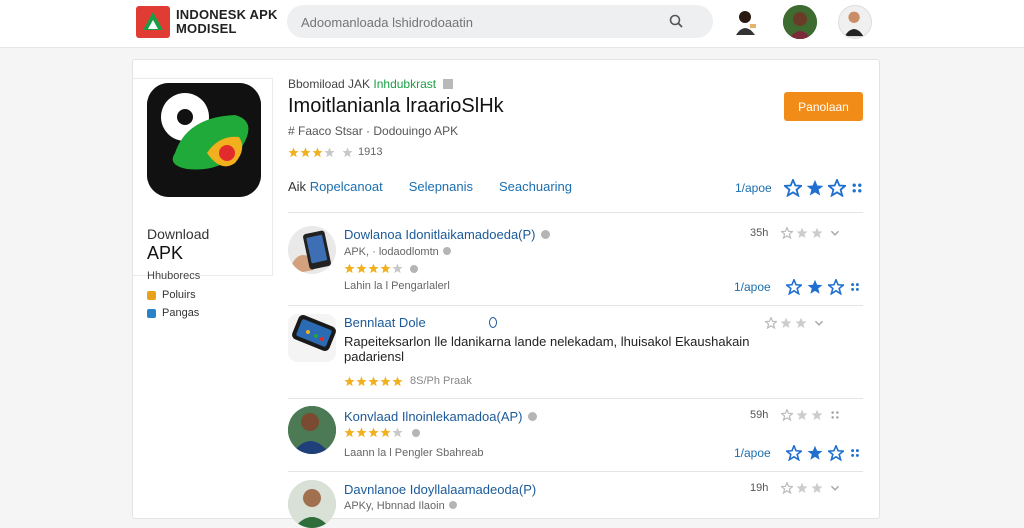 Image resolution: width=1024 pixels, height=528 pixels. I want to click on sidebar-links: Poluirs Pangas, so click(173, 304).